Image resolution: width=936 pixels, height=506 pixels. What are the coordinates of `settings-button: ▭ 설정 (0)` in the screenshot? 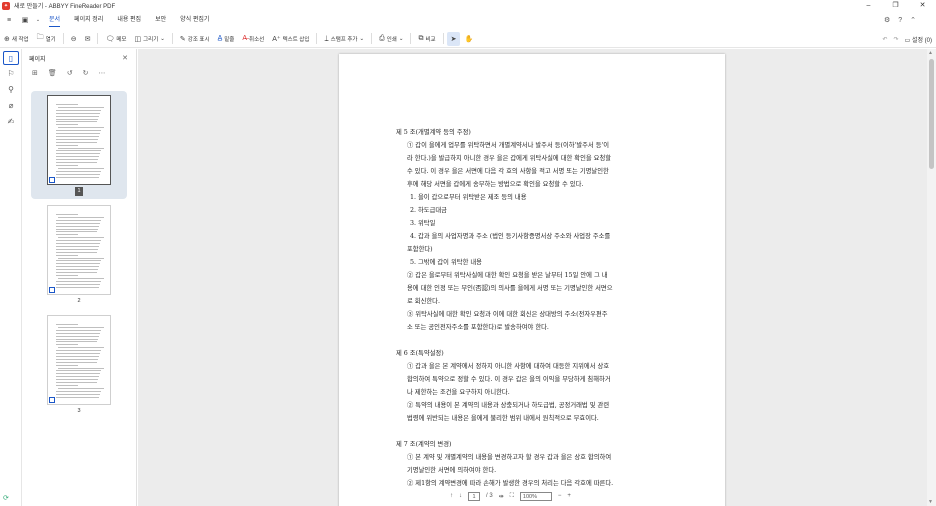 It's located at (918, 39).